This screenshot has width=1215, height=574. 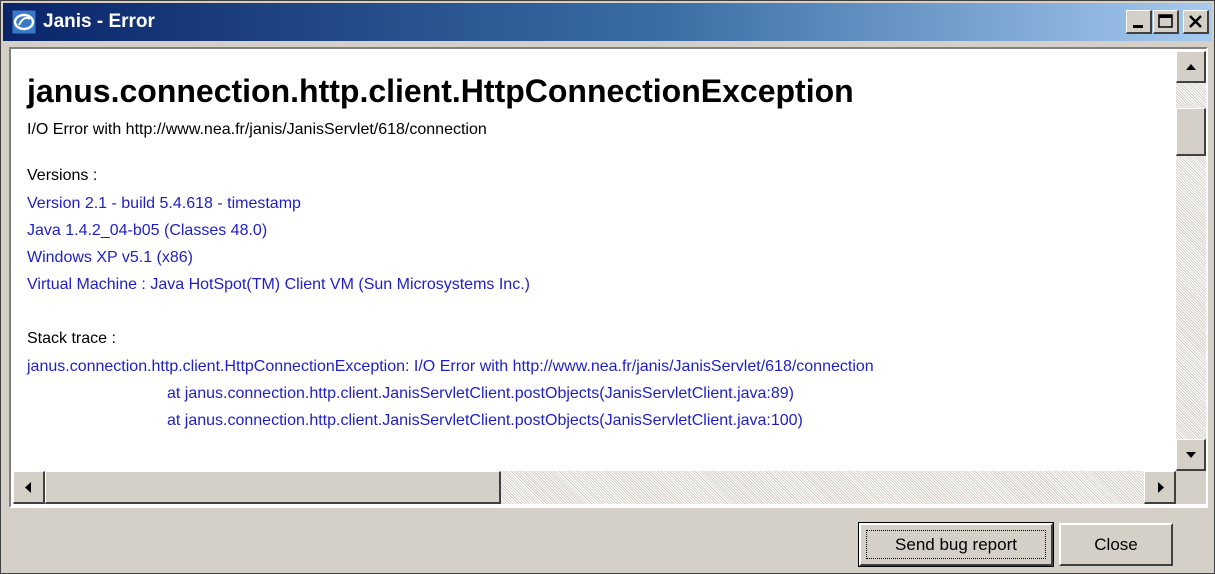 I want to click on minimize-button, so click(x=1139, y=22).